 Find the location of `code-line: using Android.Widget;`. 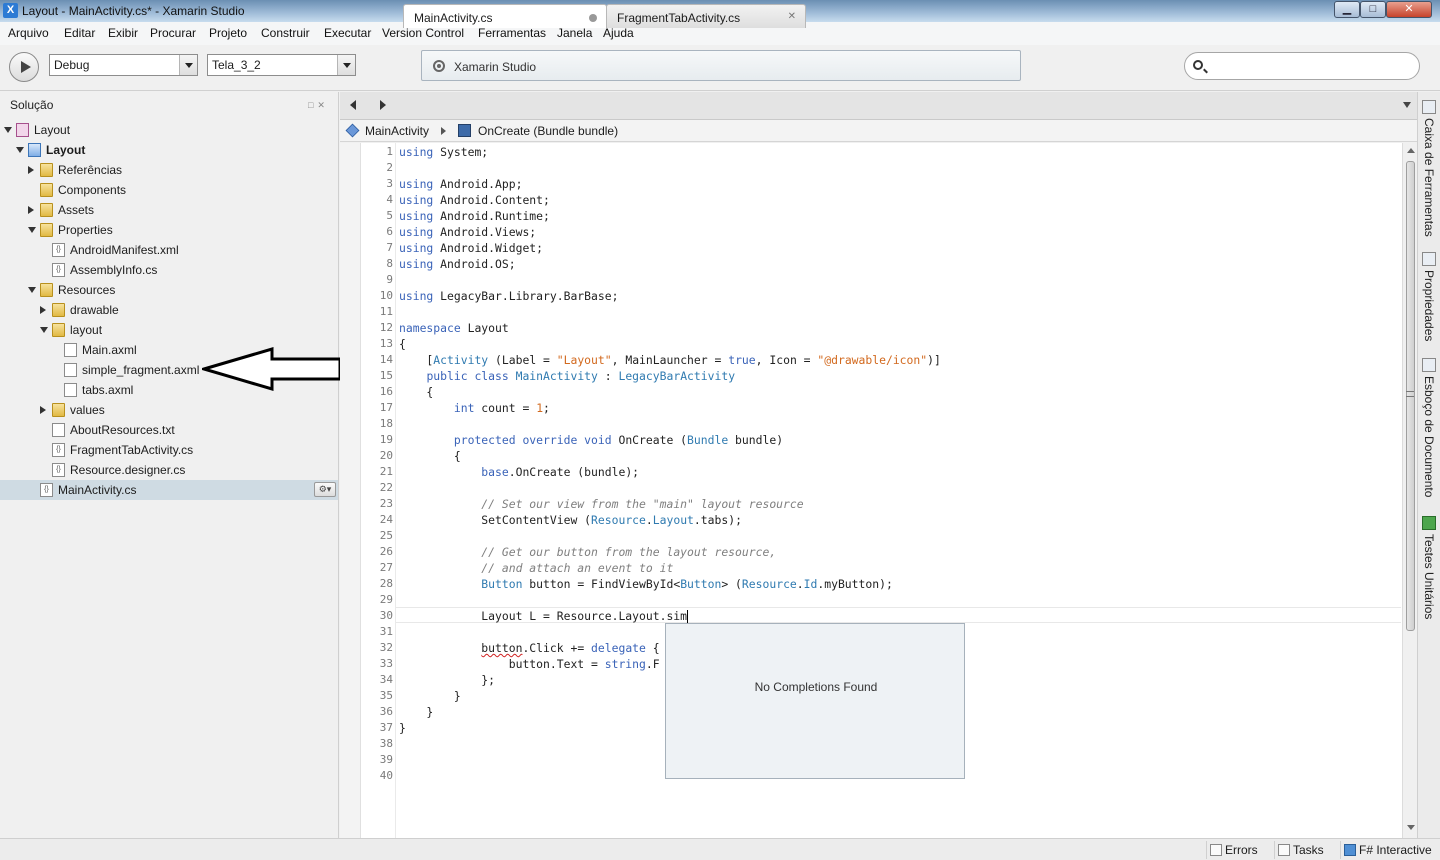

code-line: using Android.Widget; is located at coordinates (471, 248).